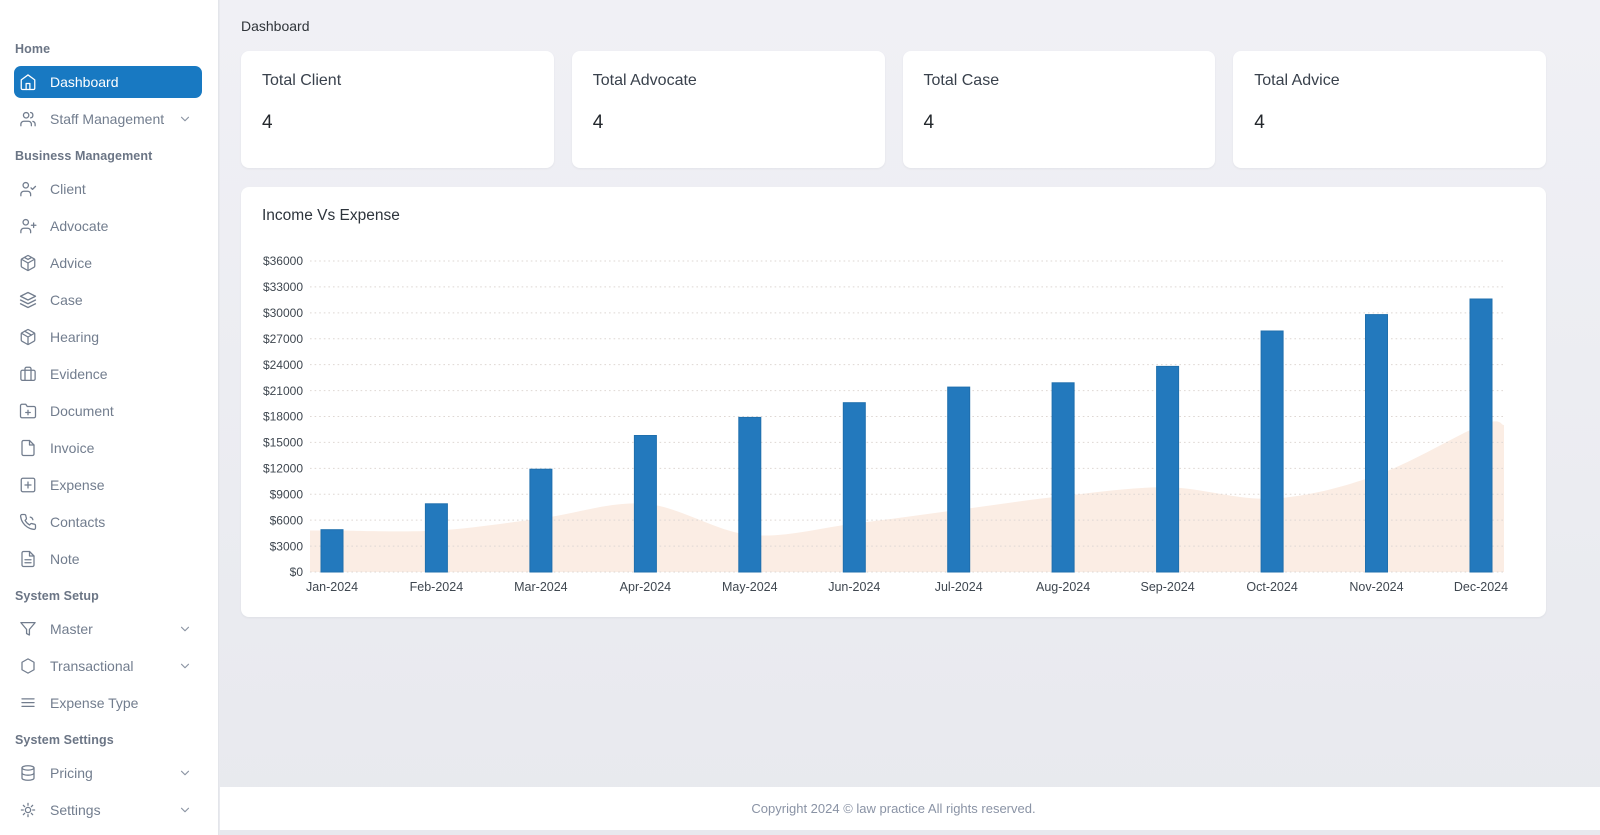  Describe the element at coordinates (541, 587) in the screenshot. I see `x-axis-label: Mar-2024` at that location.